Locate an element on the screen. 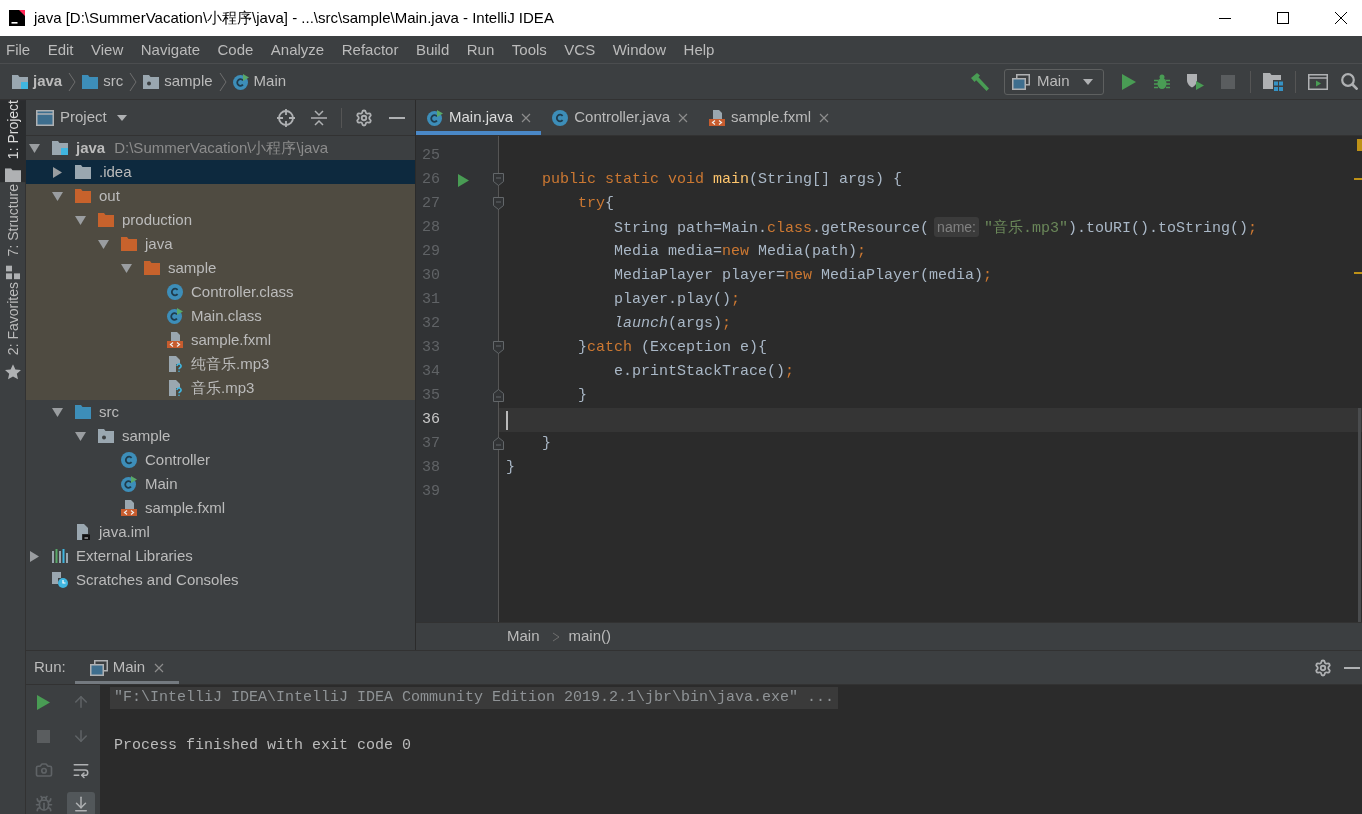 The height and width of the screenshot is (814, 1362). tree-item: 音乐.mp3 is located at coordinates (220, 388).